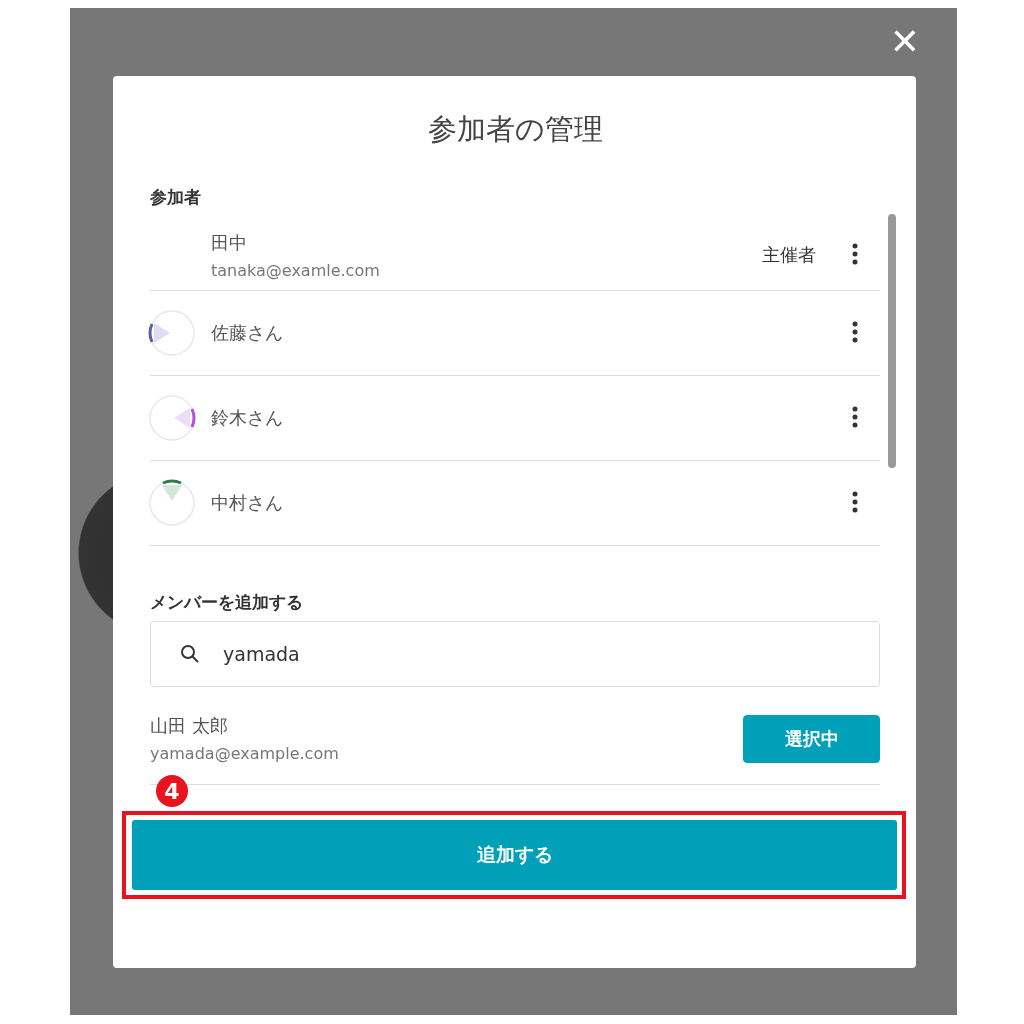  I want to click on participant-email: tanaka@examle.com, so click(296, 270).